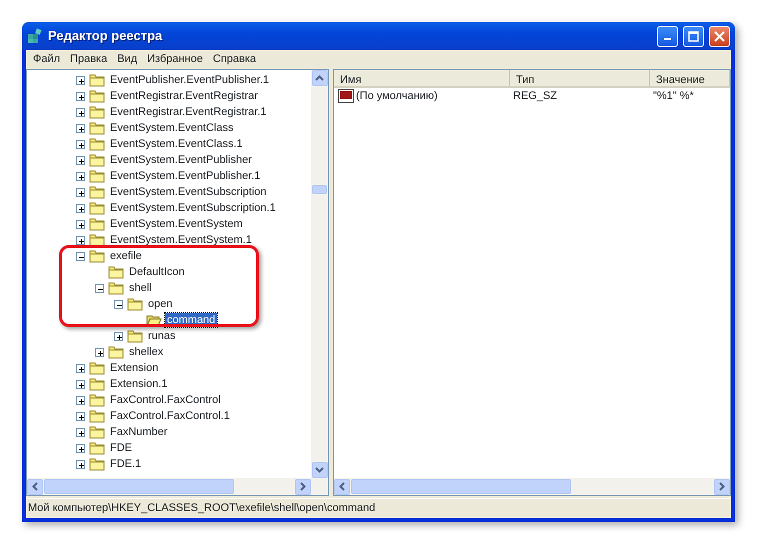 This screenshot has height=549, width=757. I want to click on menu-item: Правка, so click(88, 59).